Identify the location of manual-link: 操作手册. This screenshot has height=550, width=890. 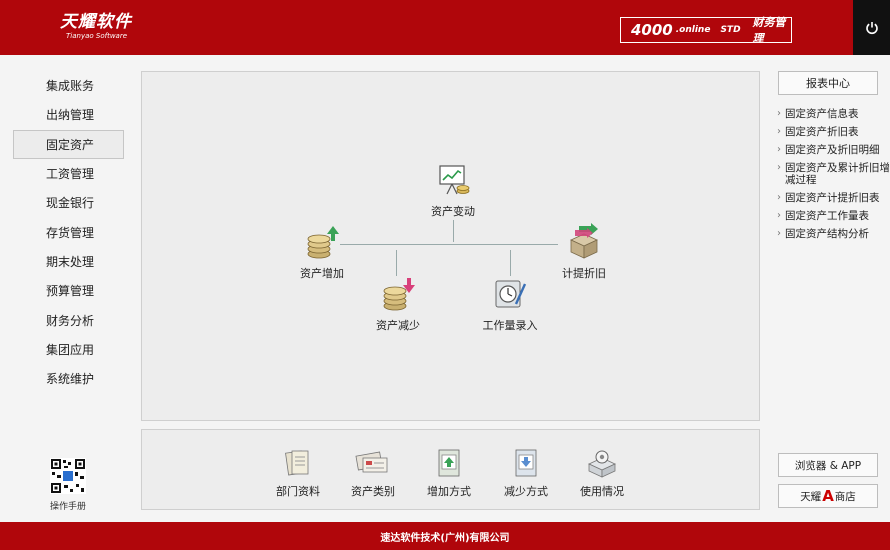
(68, 485).